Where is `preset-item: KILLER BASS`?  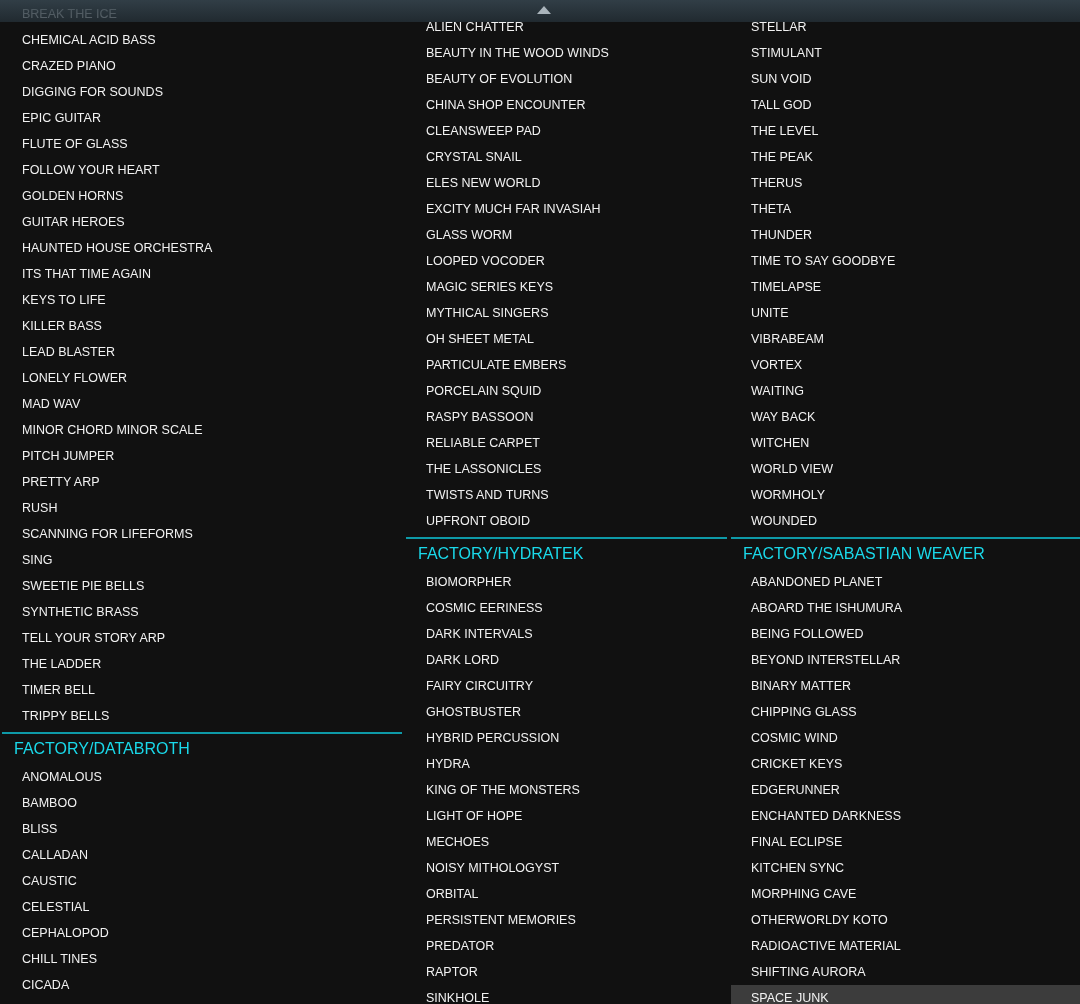 preset-item: KILLER BASS is located at coordinates (202, 326).